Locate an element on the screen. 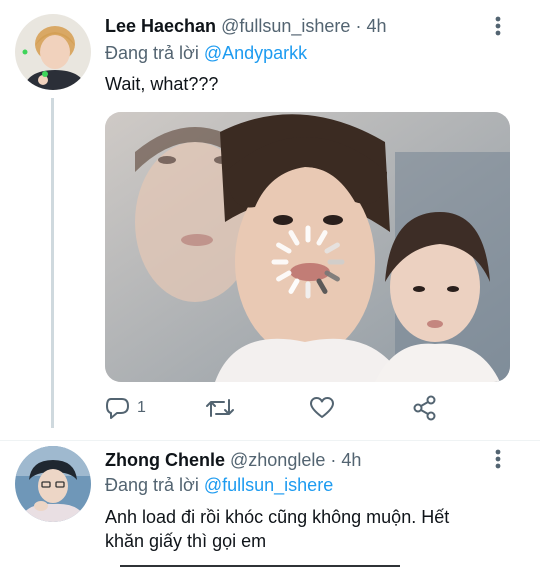 This screenshot has height=567, width=540. author-name: Lee Haechan is located at coordinates (160, 26).